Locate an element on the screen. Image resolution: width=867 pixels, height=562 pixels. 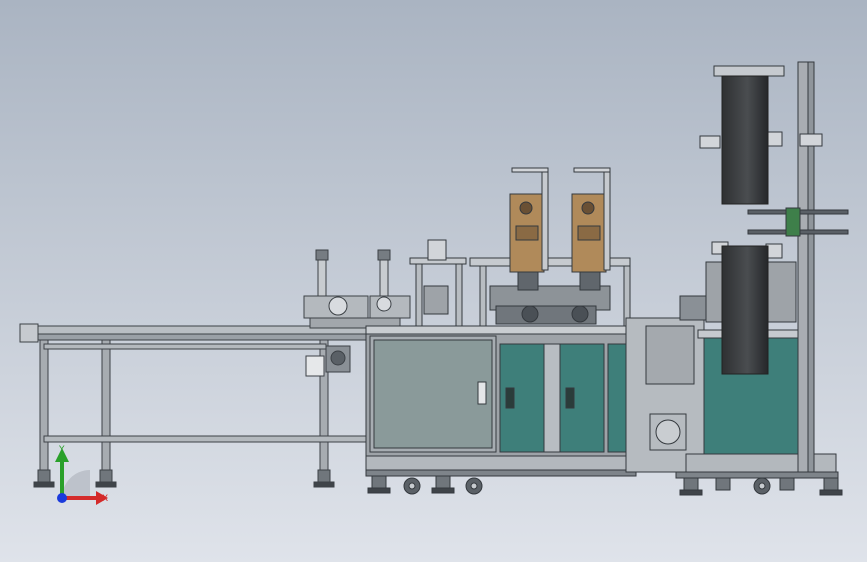
fabric-roll-upper is located at coordinates (745, 140).